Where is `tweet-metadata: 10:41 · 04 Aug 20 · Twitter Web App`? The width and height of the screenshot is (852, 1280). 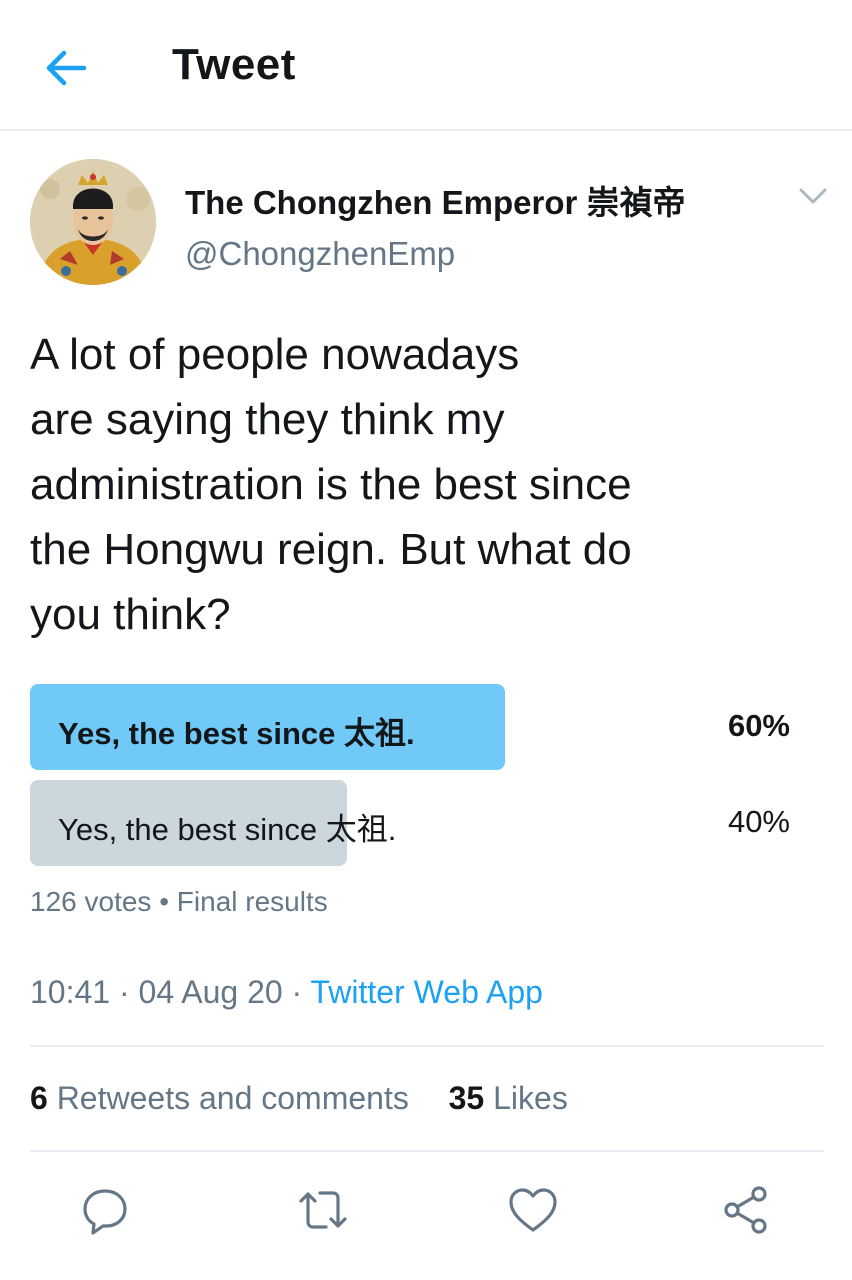 tweet-metadata: 10:41 · 04 Aug 20 · Twitter Web App is located at coordinates (286, 992).